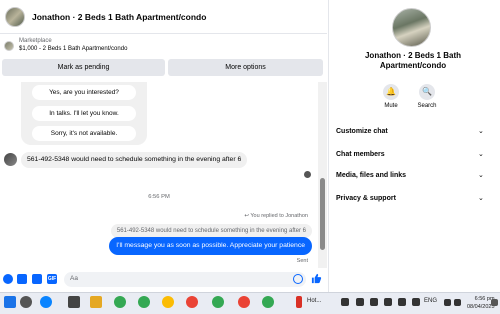 This screenshot has width=500, height=314. What do you see at coordinates (494, 302) in the screenshot?
I see `notification-icon` at bounding box center [494, 302].